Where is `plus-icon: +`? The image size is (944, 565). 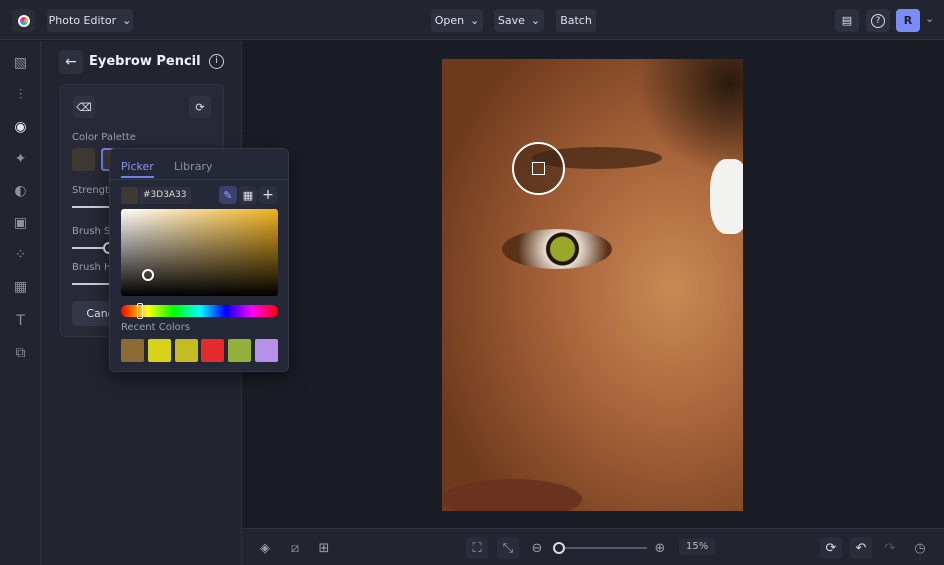 plus-icon: + is located at coordinates (268, 195).